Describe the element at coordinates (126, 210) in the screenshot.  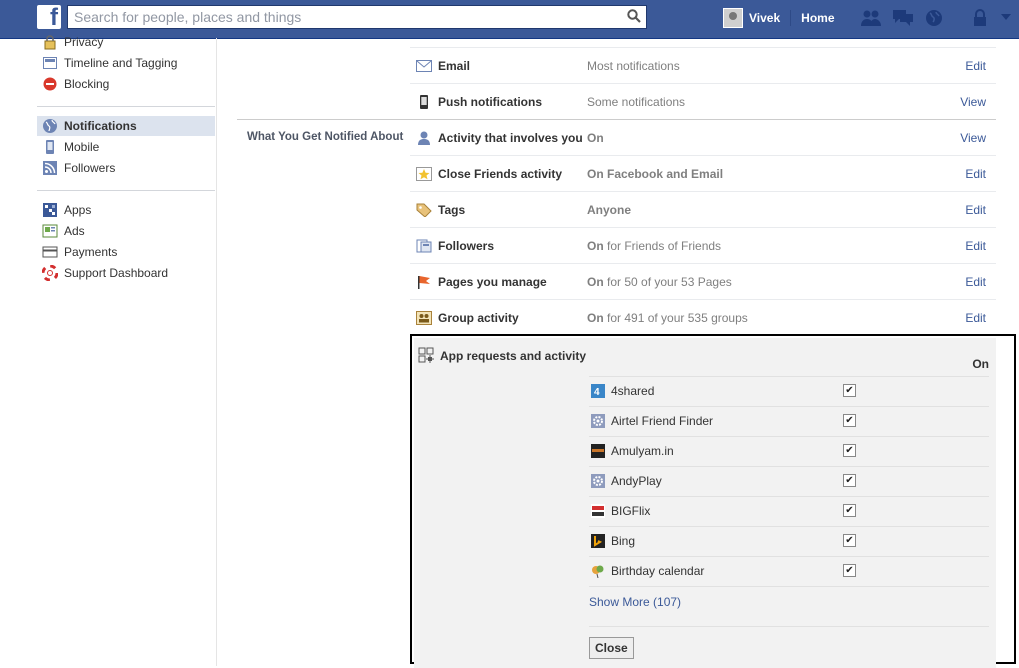
I see `sidebar-item-apps: Apps` at that location.